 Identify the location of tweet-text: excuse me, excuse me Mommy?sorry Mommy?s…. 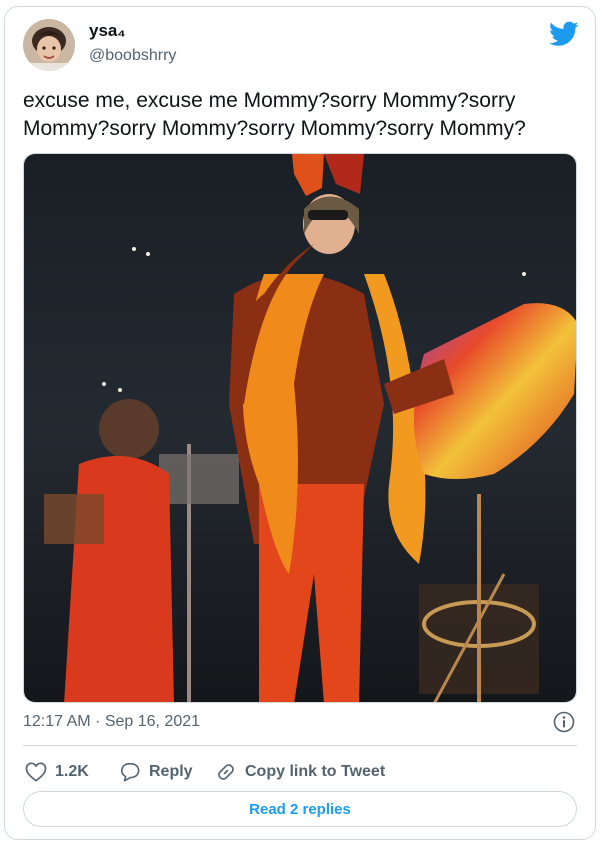
(274, 114).